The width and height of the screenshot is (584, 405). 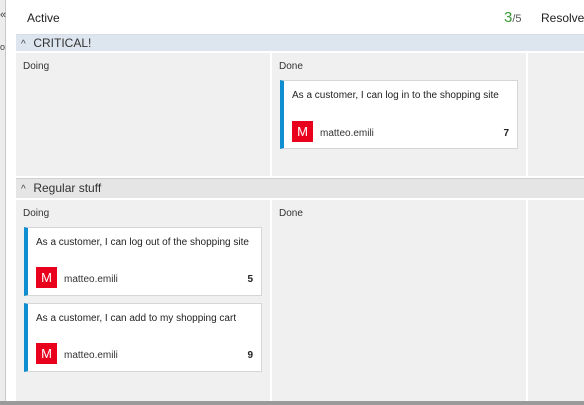 I want to click on column-header-resolved: Resolved, so click(x=562, y=18).